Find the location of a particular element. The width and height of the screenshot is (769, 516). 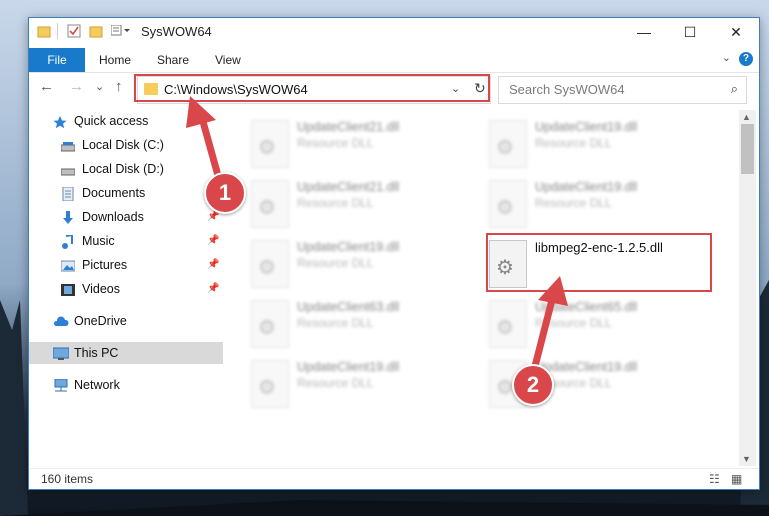

address-highlight-box is located at coordinates (312, 88).